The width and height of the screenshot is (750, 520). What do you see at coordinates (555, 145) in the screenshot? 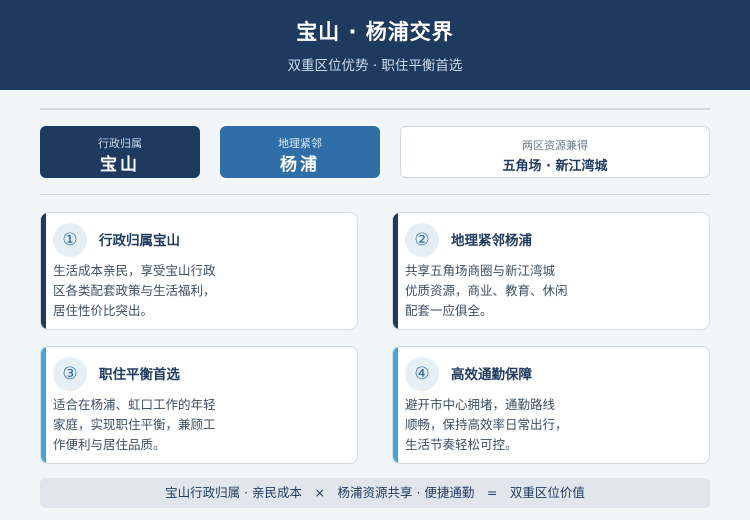
I see `pill-resources-label: 两区资源兼得` at bounding box center [555, 145].